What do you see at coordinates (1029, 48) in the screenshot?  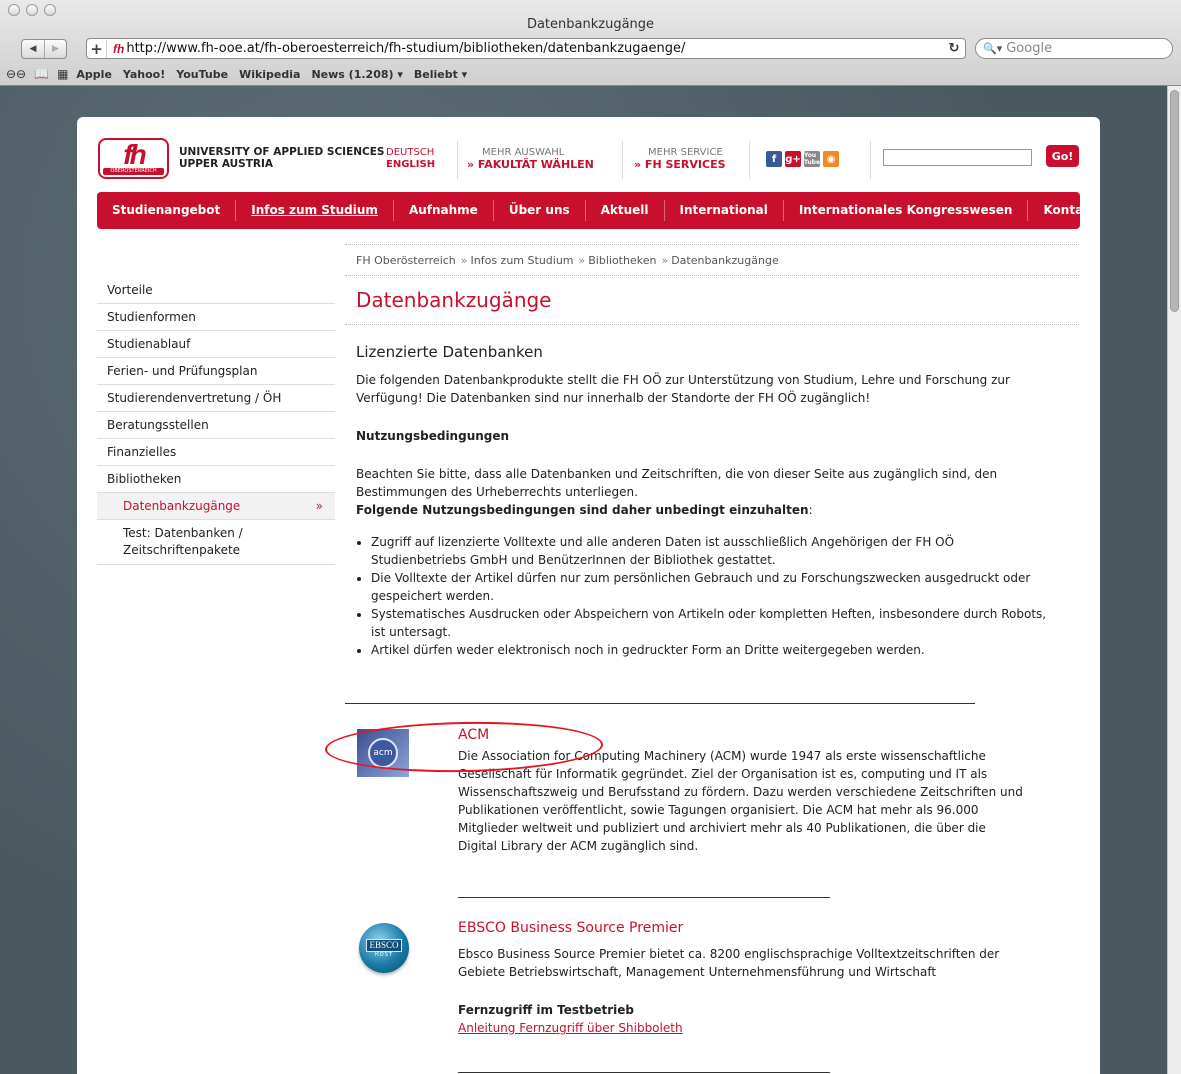 I see `search-placeholder: Google` at bounding box center [1029, 48].